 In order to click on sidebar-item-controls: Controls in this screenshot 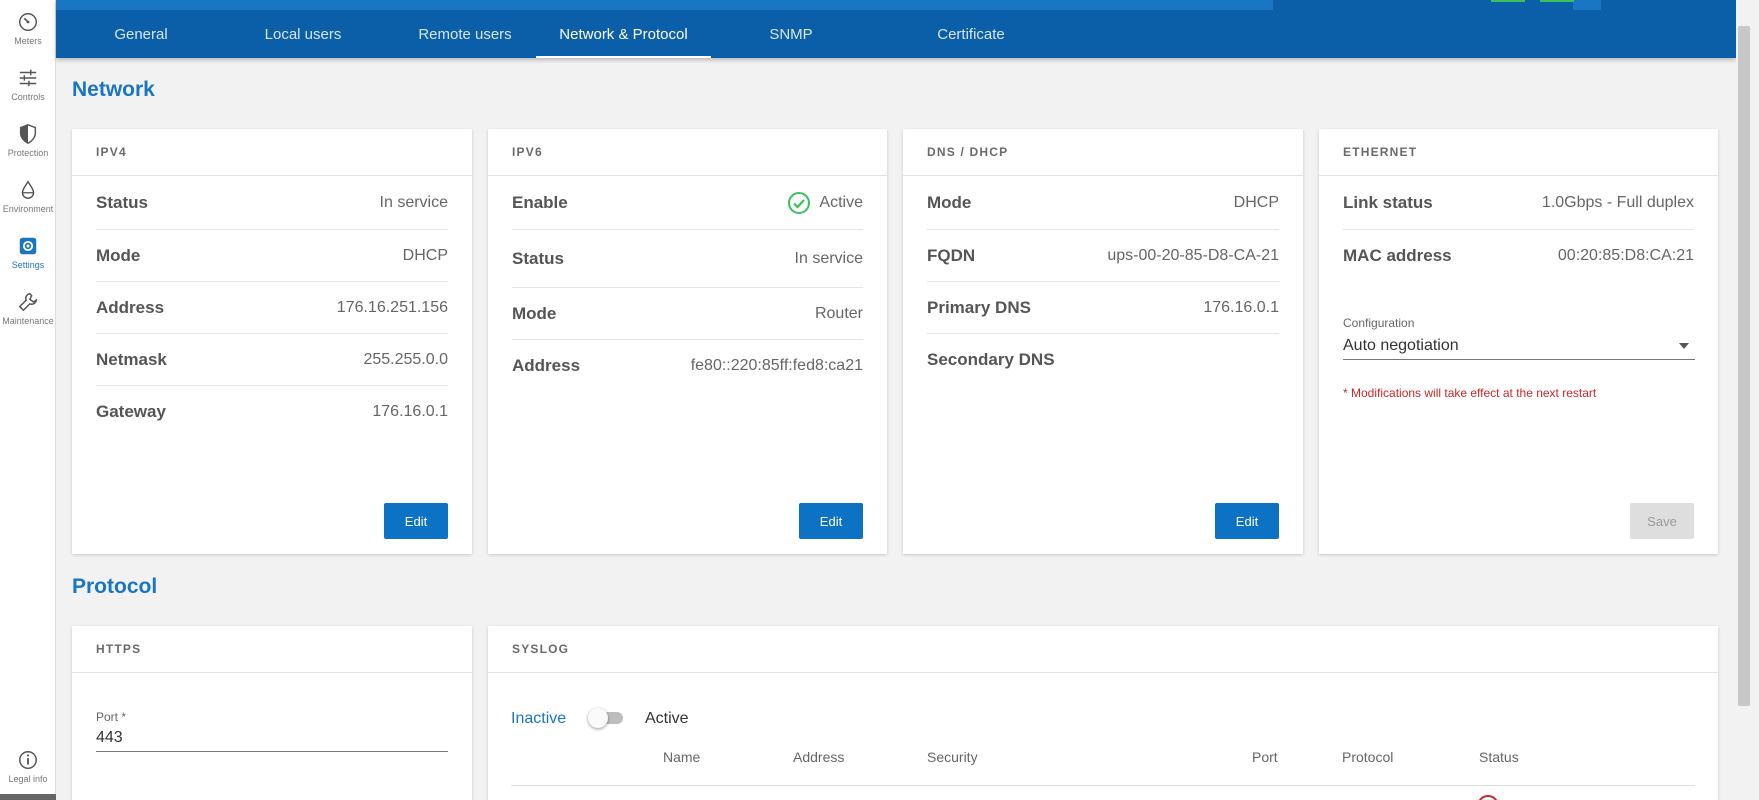, I will do `click(28, 84)`.